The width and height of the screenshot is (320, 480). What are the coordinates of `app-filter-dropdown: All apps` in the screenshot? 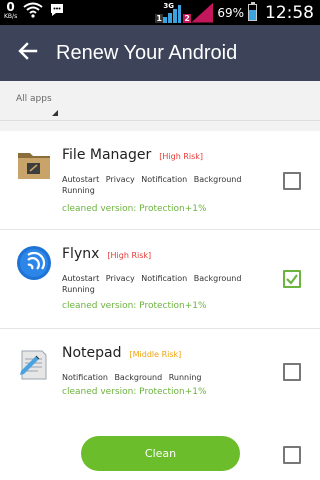 It's located at (34, 99).